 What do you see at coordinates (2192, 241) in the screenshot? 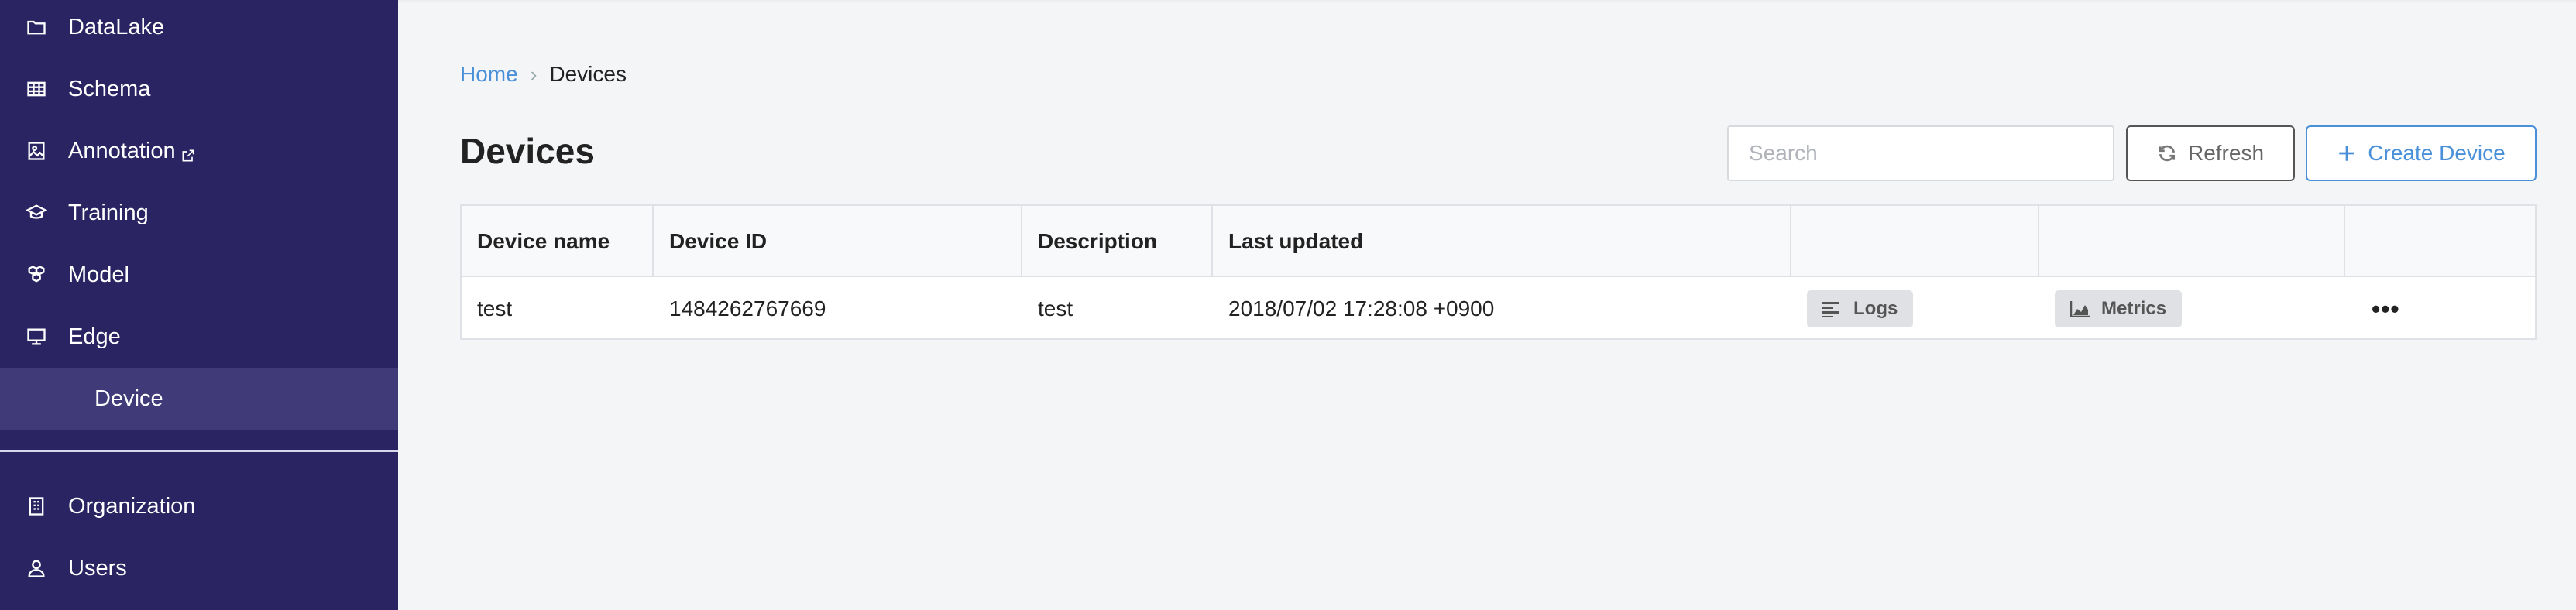
I see `column-header-metrics` at bounding box center [2192, 241].